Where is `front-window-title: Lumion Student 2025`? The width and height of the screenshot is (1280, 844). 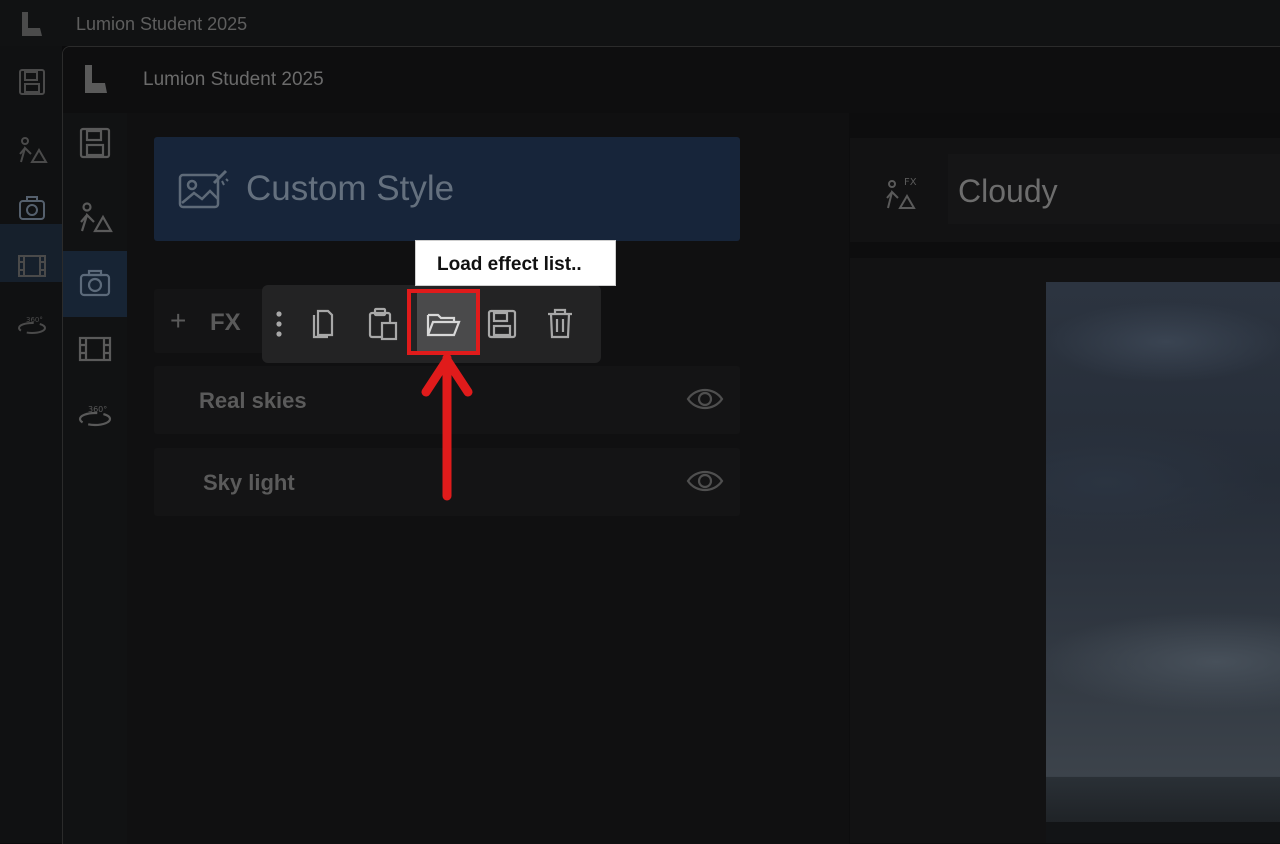 front-window-title: Lumion Student 2025 is located at coordinates (233, 79).